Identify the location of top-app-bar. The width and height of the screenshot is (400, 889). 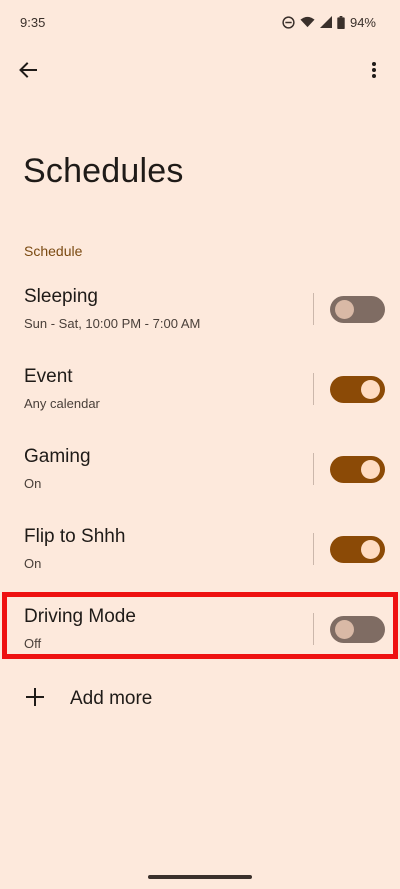
(200, 72).